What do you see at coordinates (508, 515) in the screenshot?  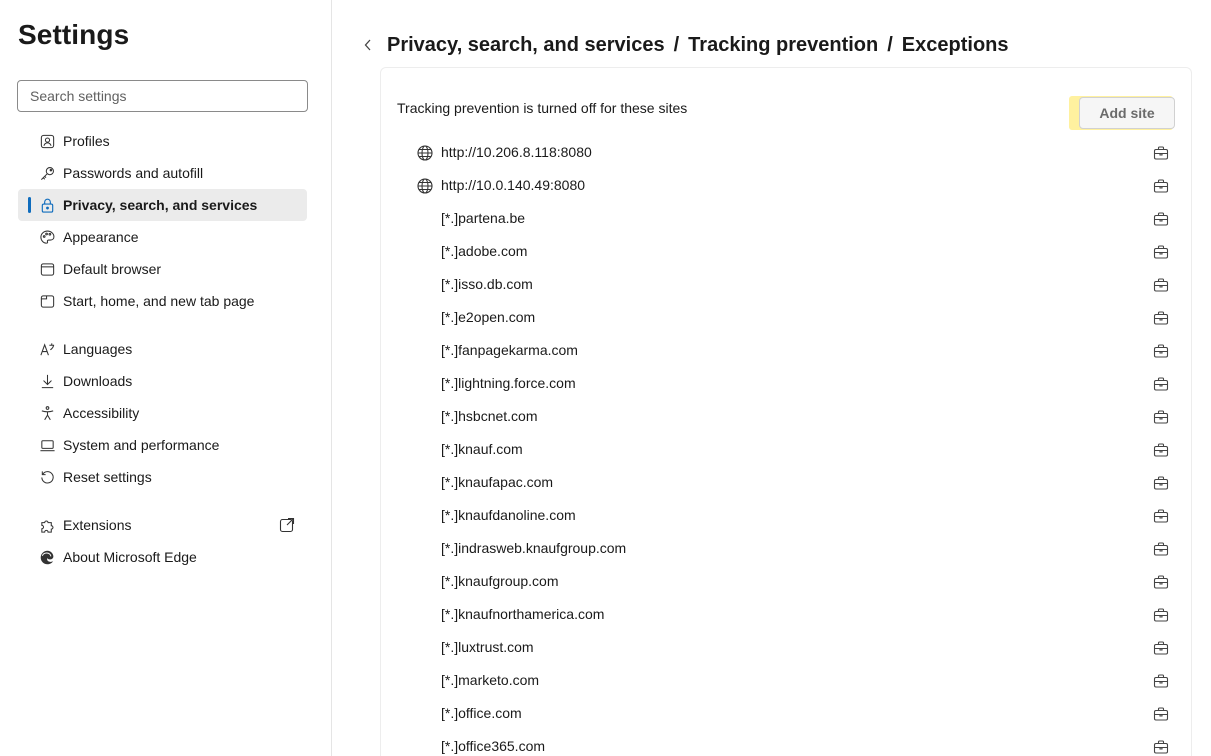 I see `site-url: [*.]knaufdanoline.com` at bounding box center [508, 515].